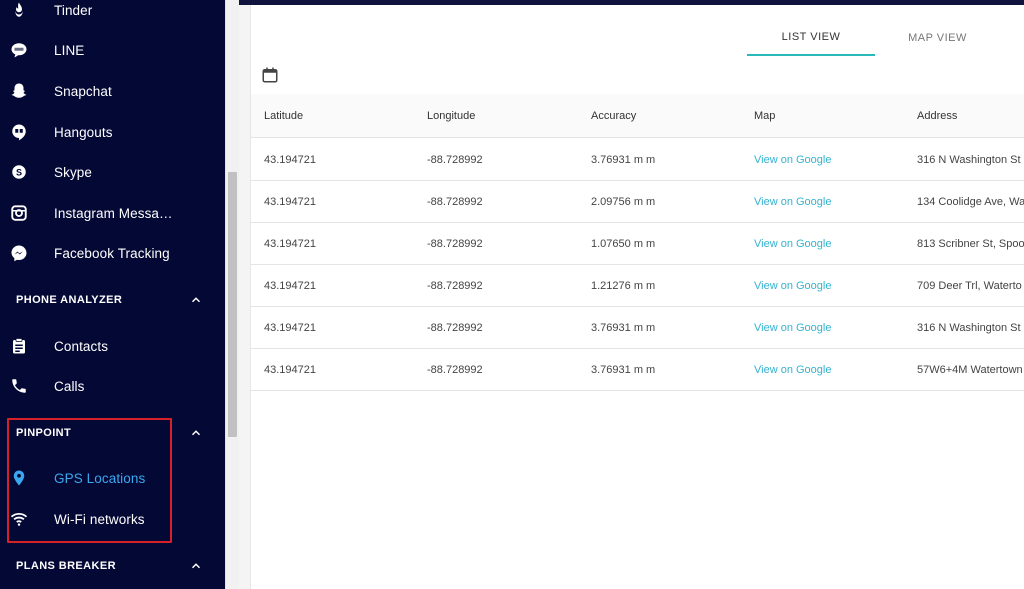 This screenshot has height=589, width=1024. What do you see at coordinates (89, 480) in the screenshot?
I see `highlight-annotation-box` at bounding box center [89, 480].